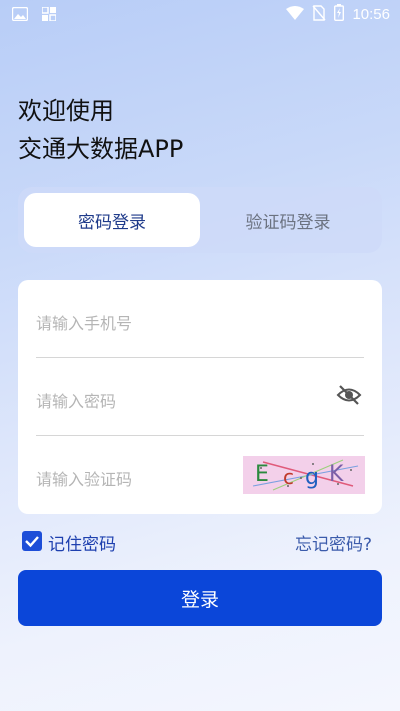 The image size is (400, 711). What do you see at coordinates (333, 542) in the screenshot?
I see `forgot-password-link: 忘记密码?` at bounding box center [333, 542].